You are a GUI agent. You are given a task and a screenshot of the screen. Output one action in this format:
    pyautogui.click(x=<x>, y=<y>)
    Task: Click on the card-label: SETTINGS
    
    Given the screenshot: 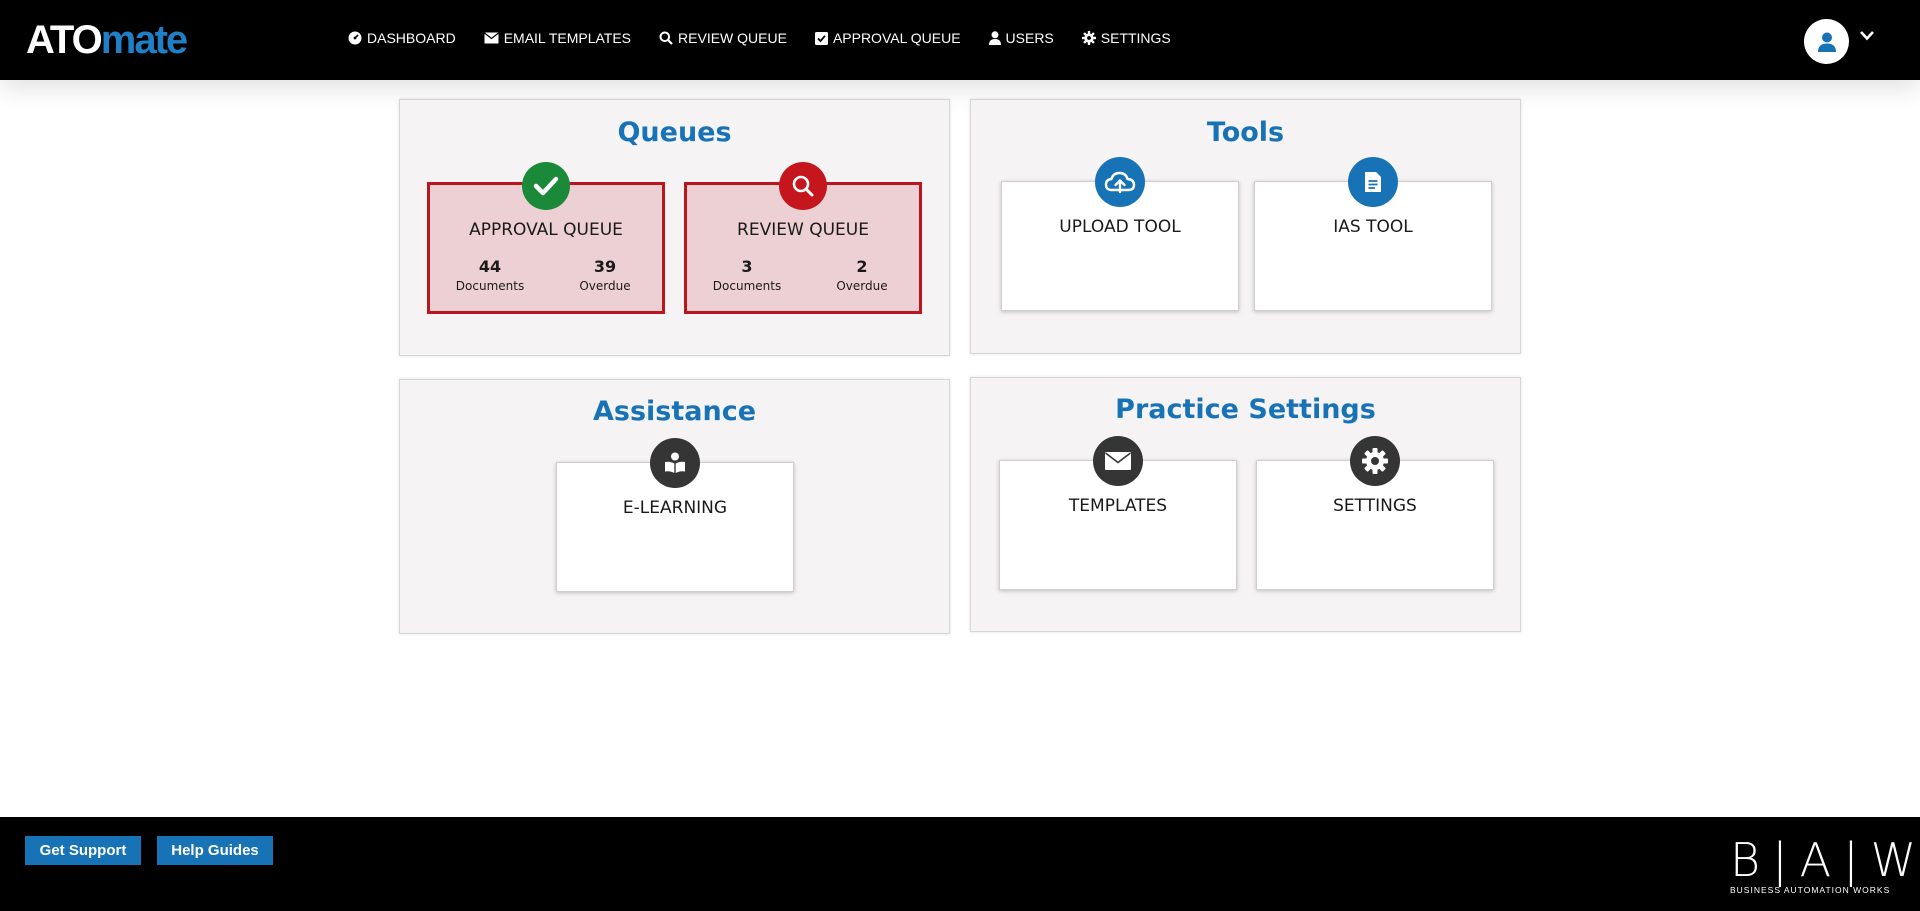 What is the action you would take?
    pyautogui.click(x=1375, y=506)
    